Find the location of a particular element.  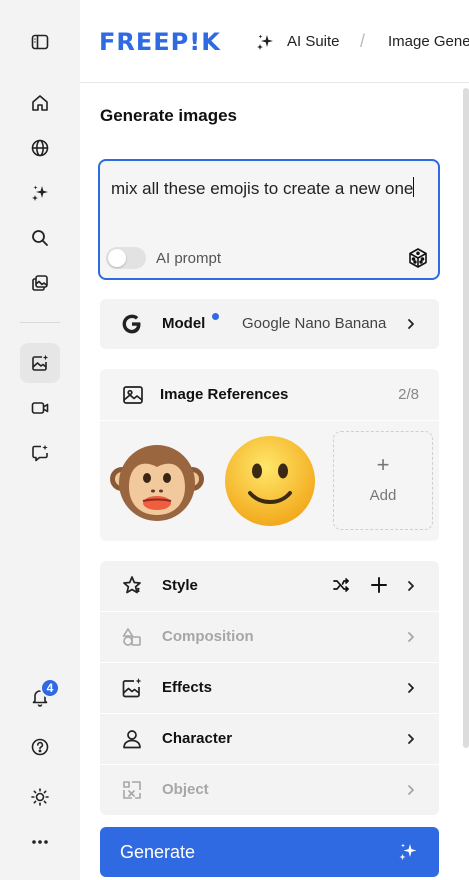

style-label: Style is located at coordinates (180, 585).